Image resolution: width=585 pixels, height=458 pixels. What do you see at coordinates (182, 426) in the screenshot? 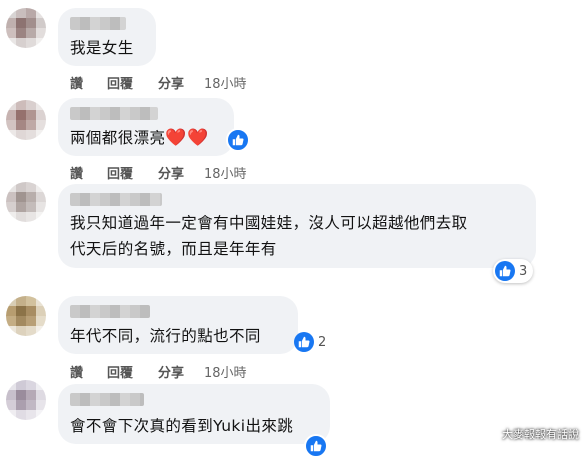
I see `comment-text: 會不會下次真的看到Yuki出來跳` at bounding box center [182, 426].